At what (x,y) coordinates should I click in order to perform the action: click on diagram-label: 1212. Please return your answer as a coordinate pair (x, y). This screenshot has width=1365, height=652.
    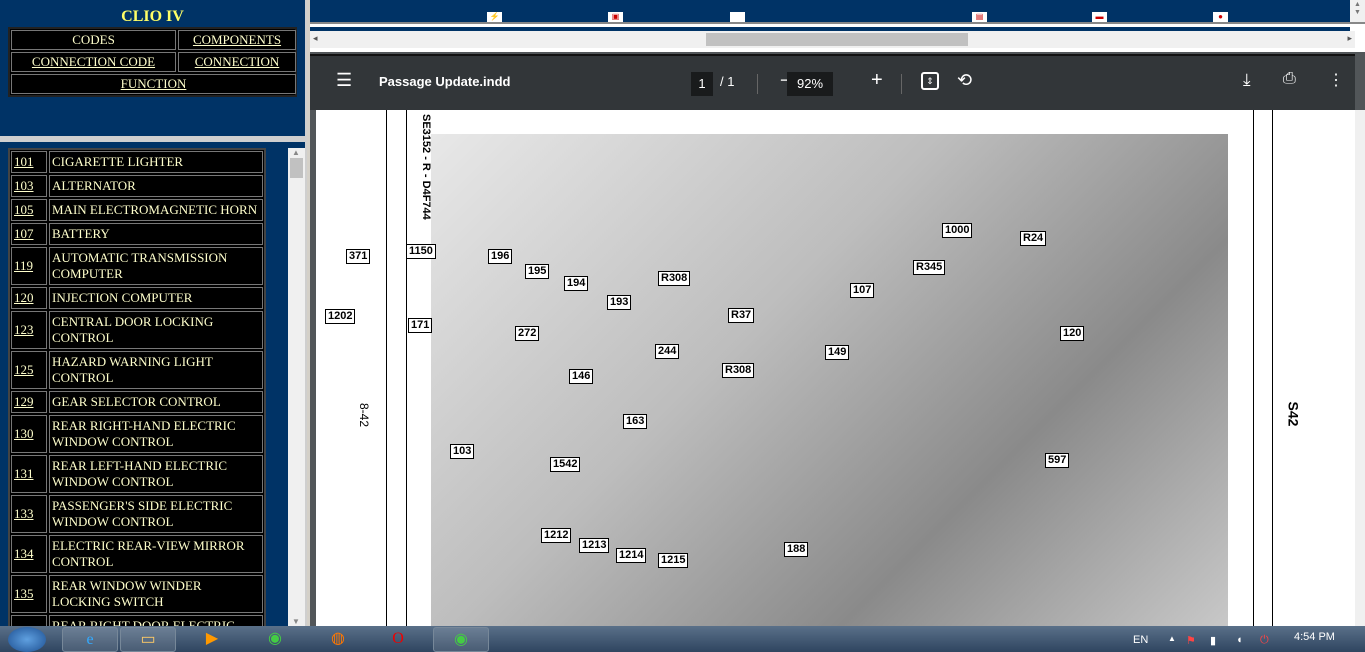
    Looking at the image, I should click on (556, 535).